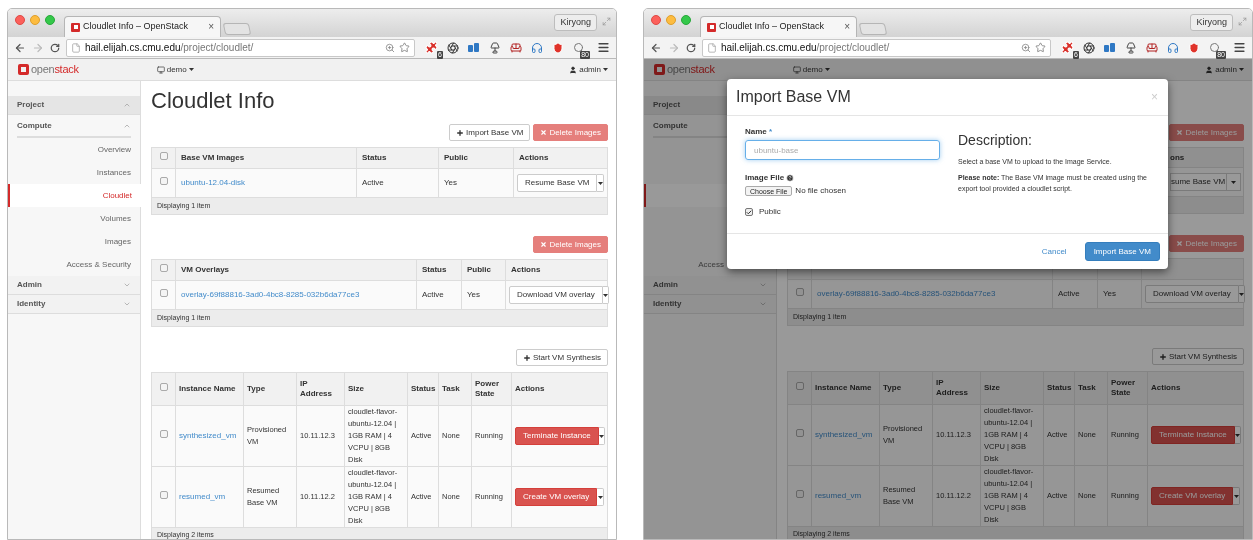 Image resolution: width=1253 pixels, height=540 pixels. I want to click on column-header: Type, so click(906, 388).